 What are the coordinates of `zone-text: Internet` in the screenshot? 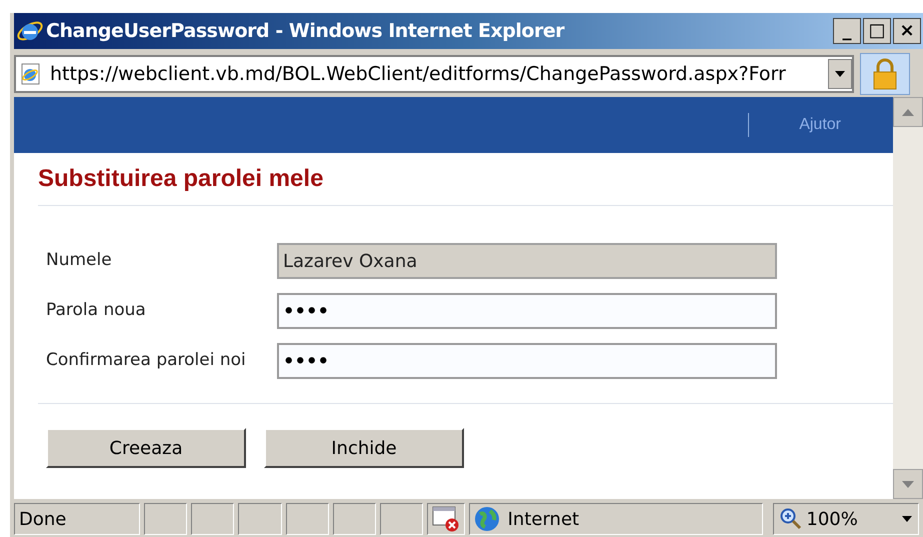 It's located at (544, 520).